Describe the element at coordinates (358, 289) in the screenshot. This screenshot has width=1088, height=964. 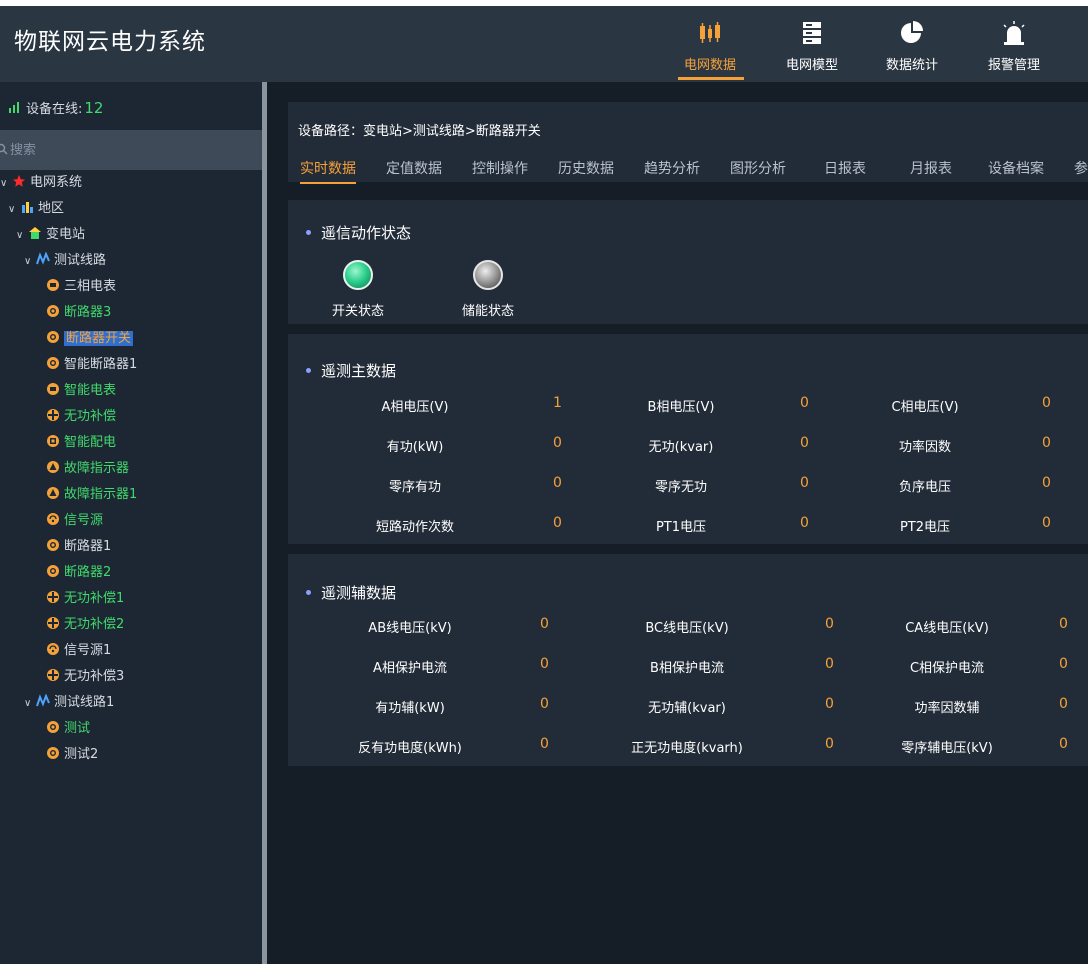
I see `switch-status-indicator: 开关状态` at that location.